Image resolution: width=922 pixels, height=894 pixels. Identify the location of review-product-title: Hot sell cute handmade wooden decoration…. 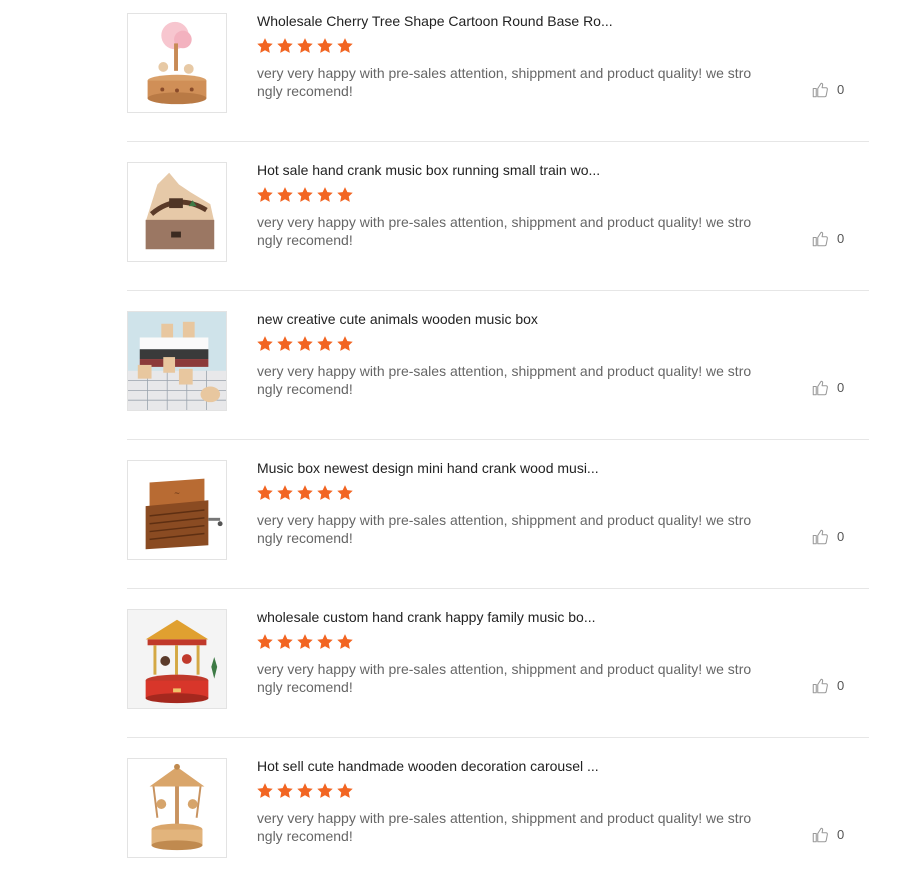
(477, 766).